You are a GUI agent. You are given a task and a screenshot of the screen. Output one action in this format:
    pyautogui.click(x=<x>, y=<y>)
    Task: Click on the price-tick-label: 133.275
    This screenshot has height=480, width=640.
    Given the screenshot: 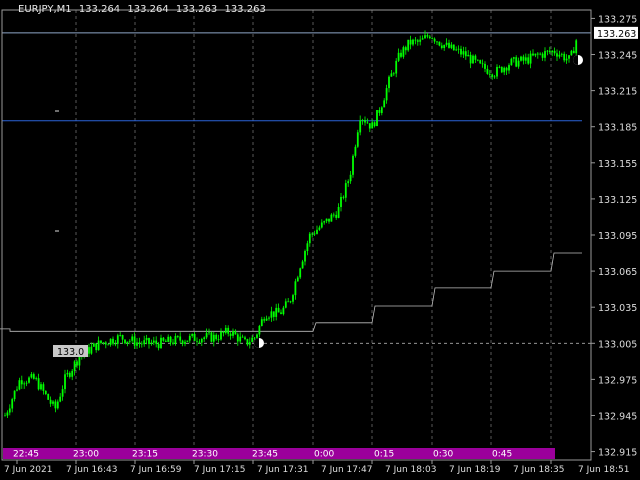 What is the action you would take?
    pyautogui.click(x=617, y=19)
    